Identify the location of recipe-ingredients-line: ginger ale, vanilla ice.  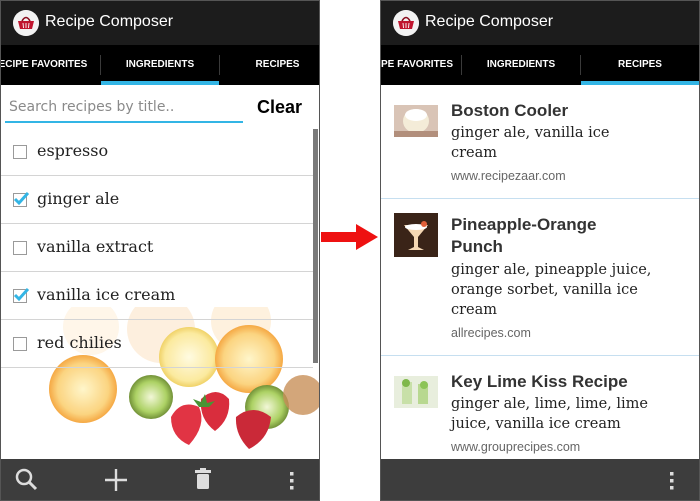
(530, 133).